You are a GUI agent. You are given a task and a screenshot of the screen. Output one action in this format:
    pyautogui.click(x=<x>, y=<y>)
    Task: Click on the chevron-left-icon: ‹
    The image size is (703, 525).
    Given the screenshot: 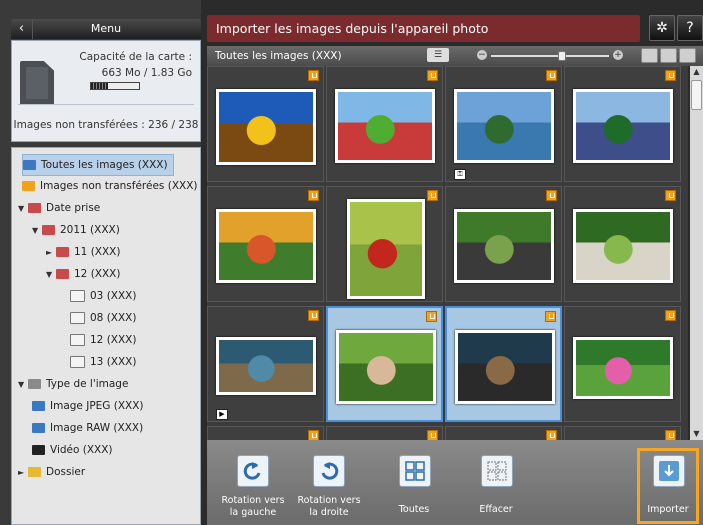 What is the action you would take?
    pyautogui.click(x=22, y=29)
    